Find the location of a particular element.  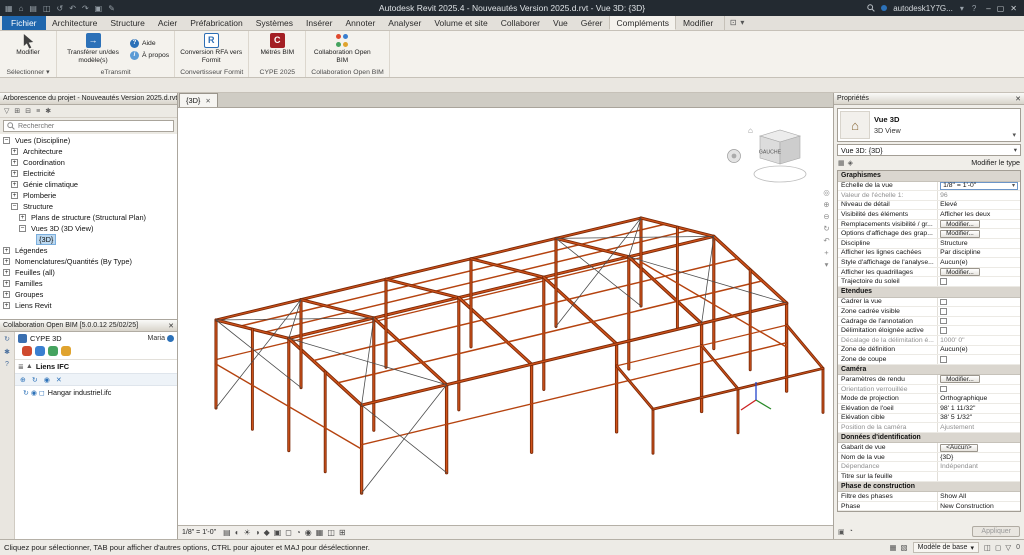

tree-item: {3D} is located at coordinates (88, 239).